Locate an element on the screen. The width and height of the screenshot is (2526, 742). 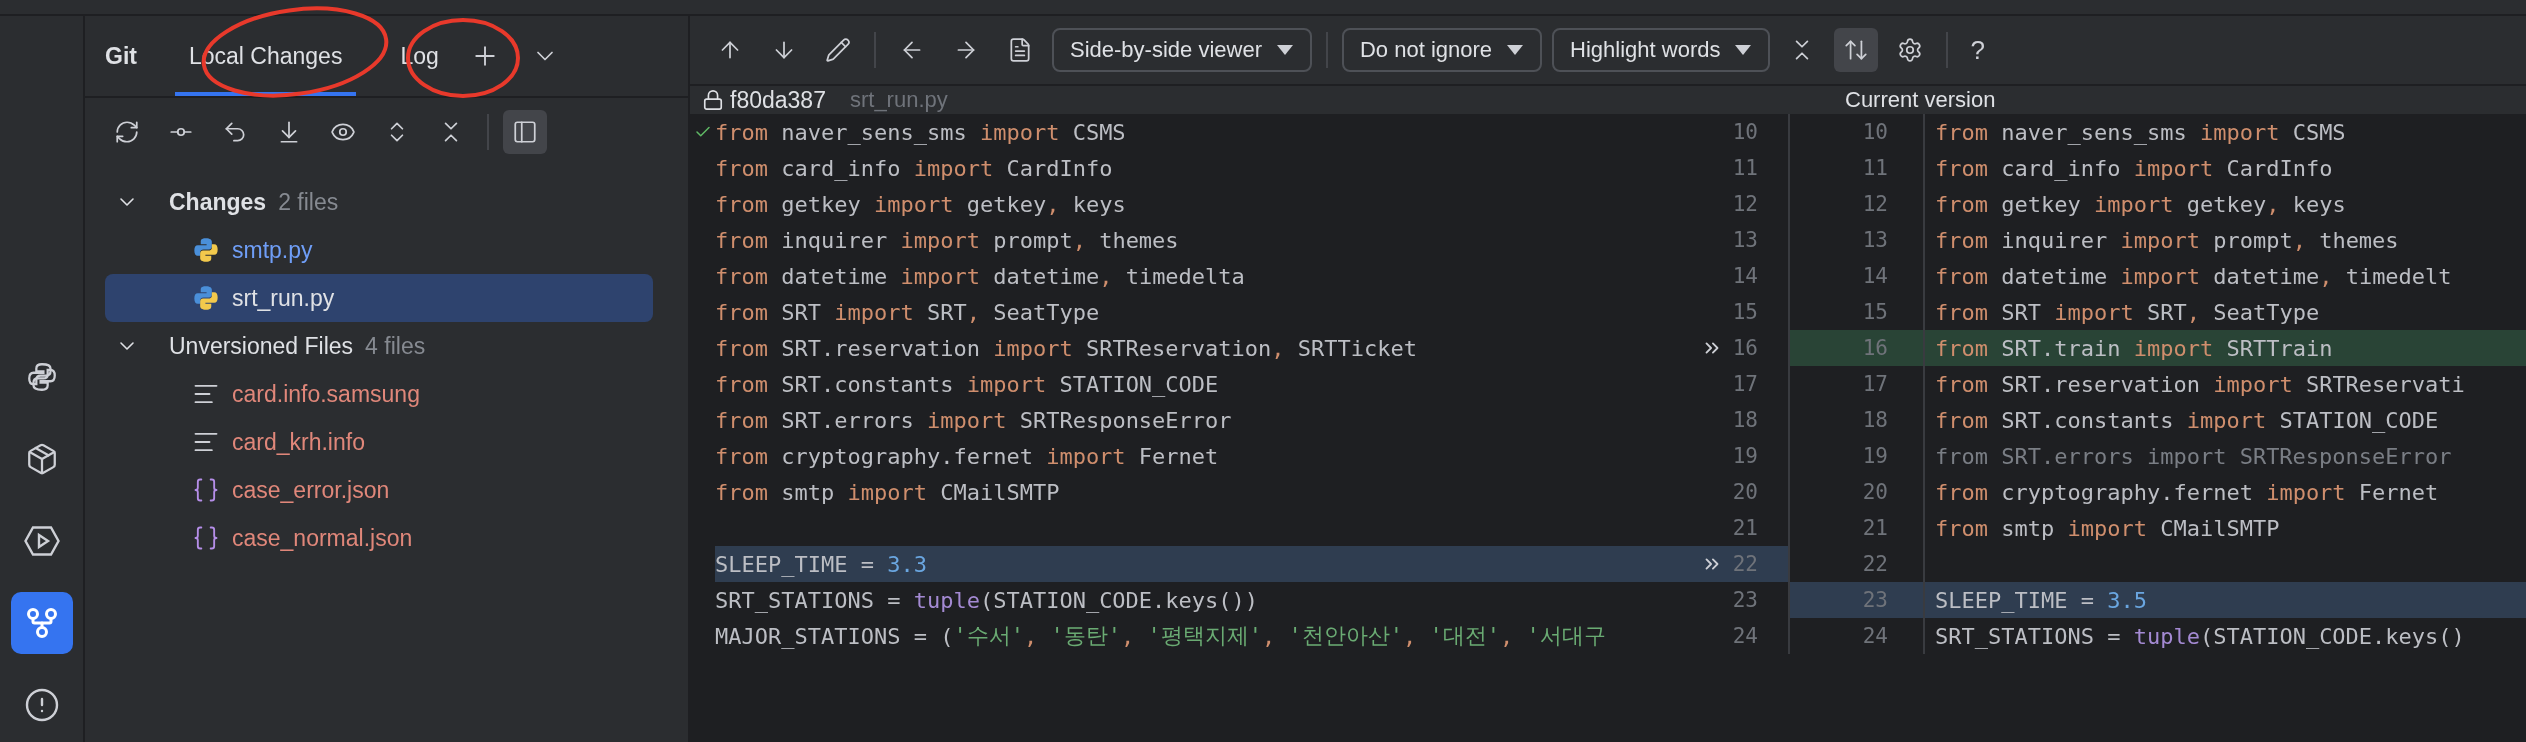
file-item: card.info.samsung is located at coordinates (379, 394).